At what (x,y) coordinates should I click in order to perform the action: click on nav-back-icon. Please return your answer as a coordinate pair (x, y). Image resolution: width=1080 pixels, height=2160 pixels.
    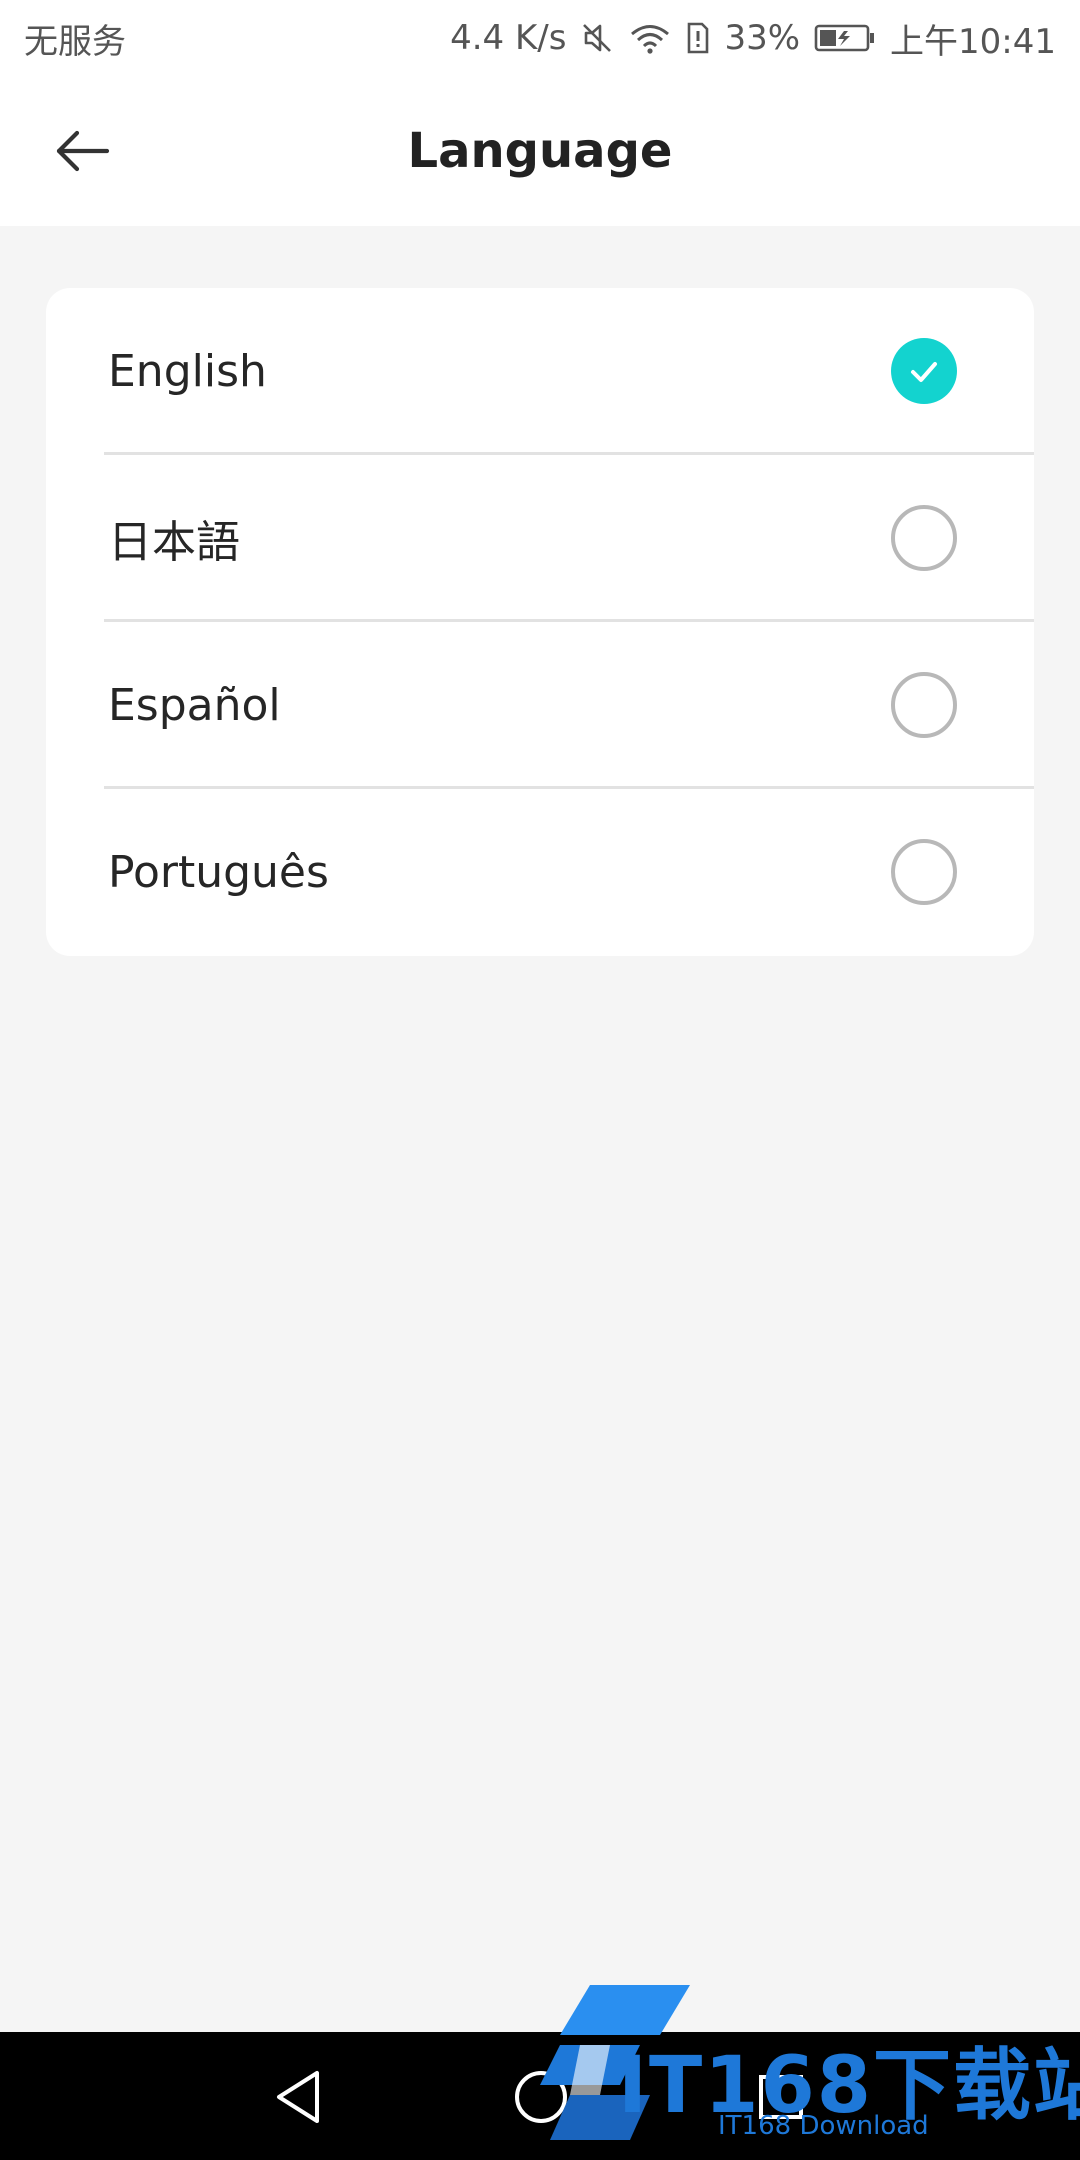
    Looking at the image, I should click on (298, 2097).